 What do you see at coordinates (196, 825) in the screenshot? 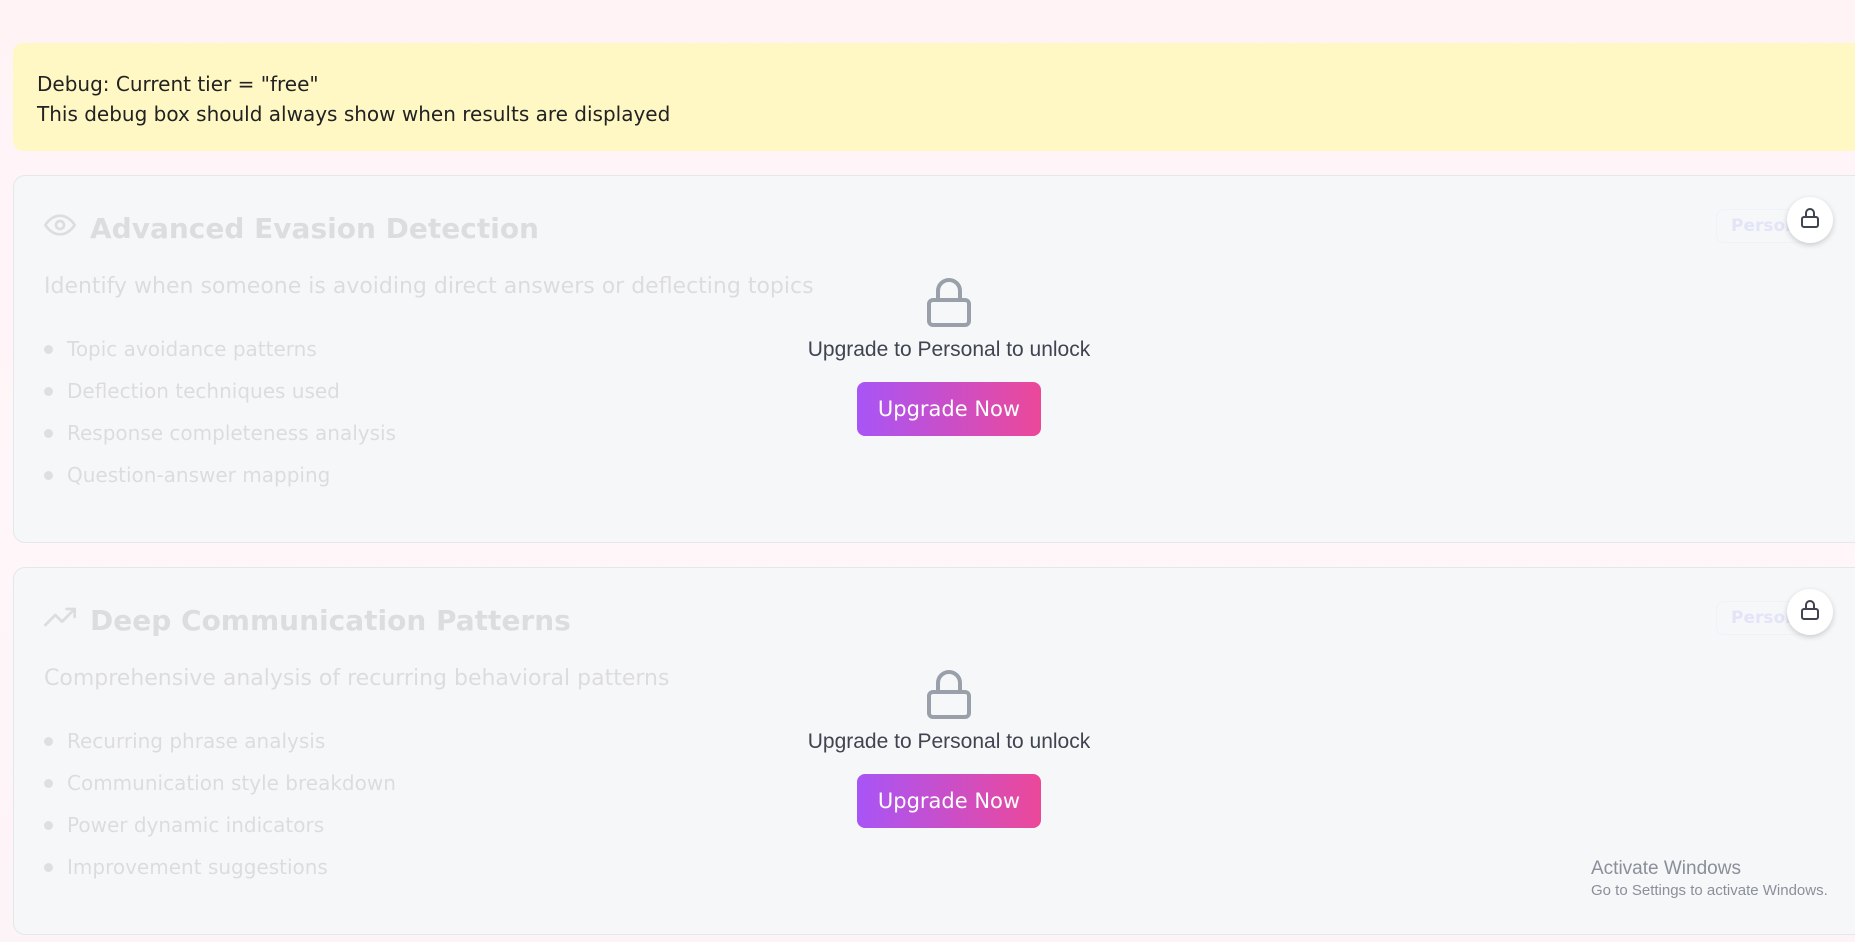
I see `feature-label: Power dynamic indicators` at bounding box center [196, 825].